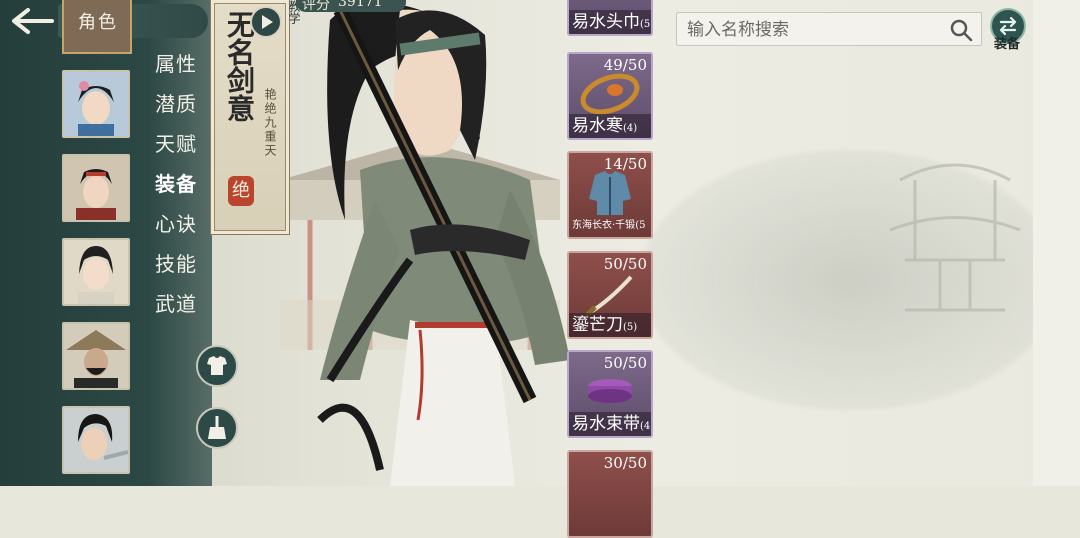  What do you see at coordinates (176, 302) in the screenshot?
I see `tab-martial-way: 武道` at bounding box center [176, 302].